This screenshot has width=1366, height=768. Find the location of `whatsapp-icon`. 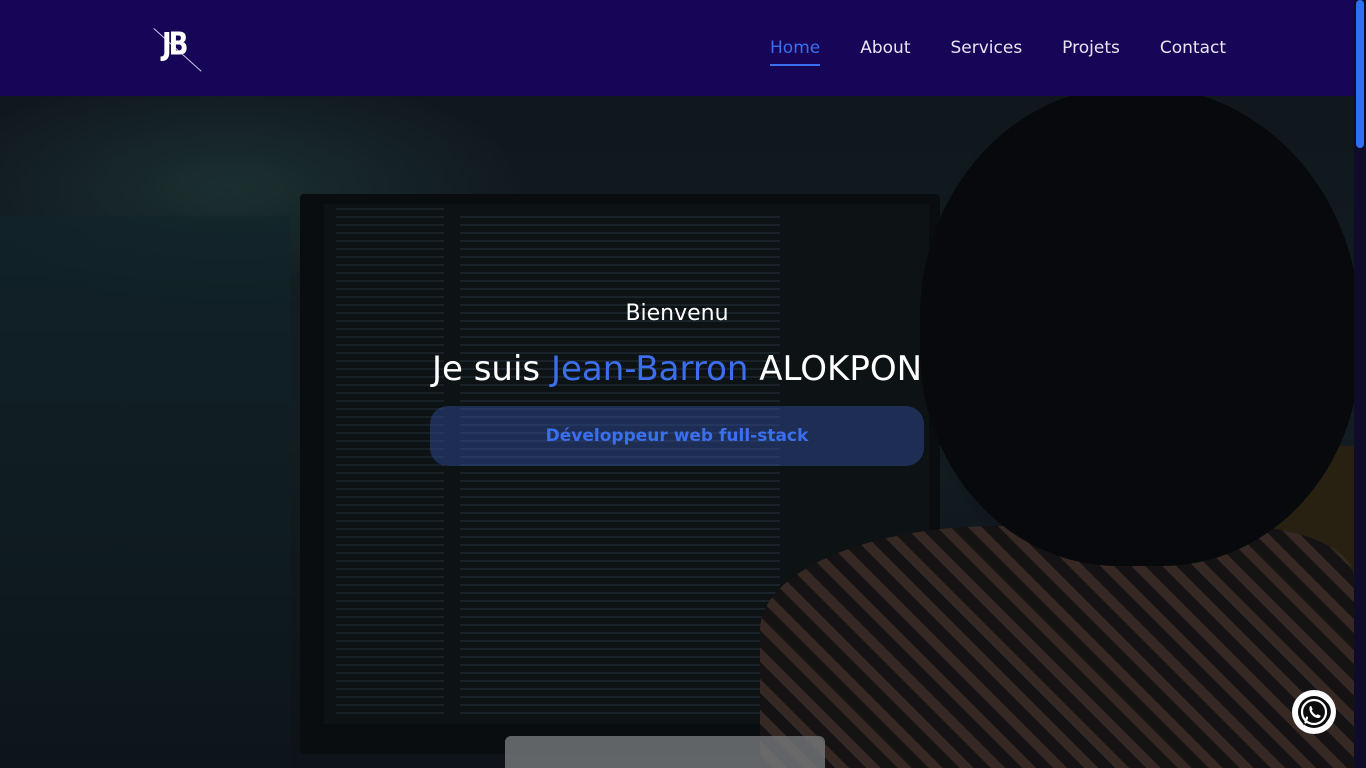

whatsapp-icon is located at coordinates (1314, 712).